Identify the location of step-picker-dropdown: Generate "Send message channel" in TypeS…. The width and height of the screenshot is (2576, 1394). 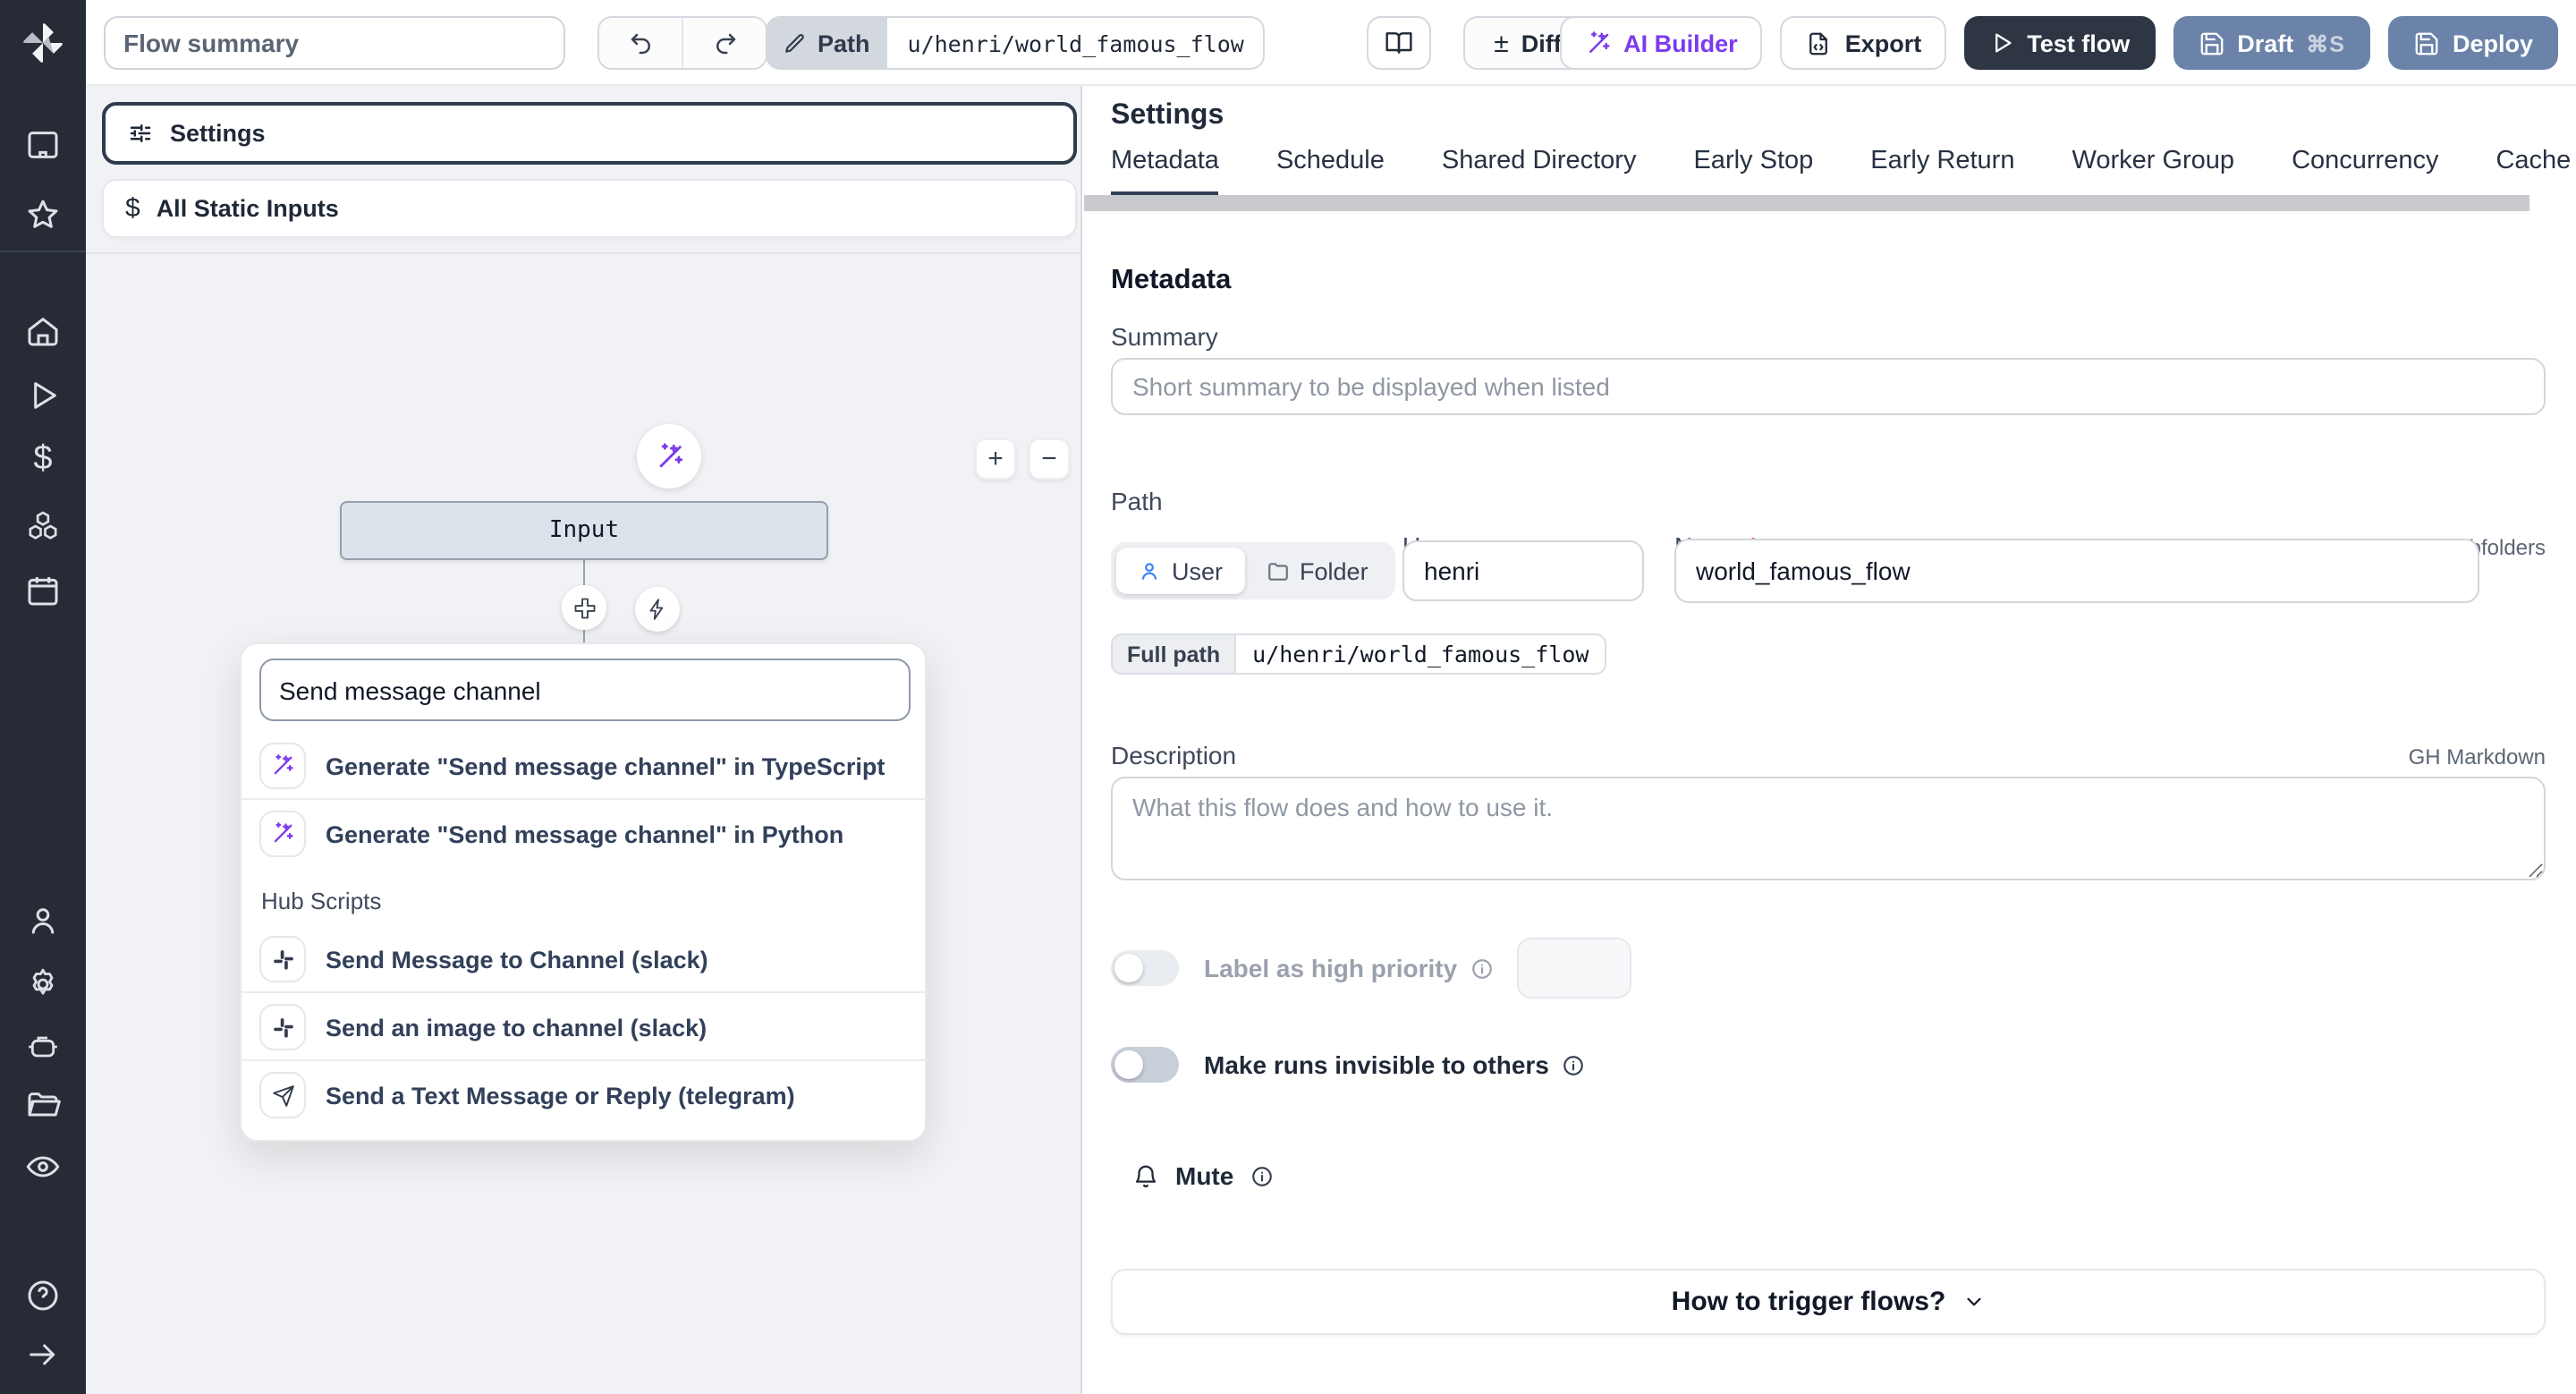
(584, 892).